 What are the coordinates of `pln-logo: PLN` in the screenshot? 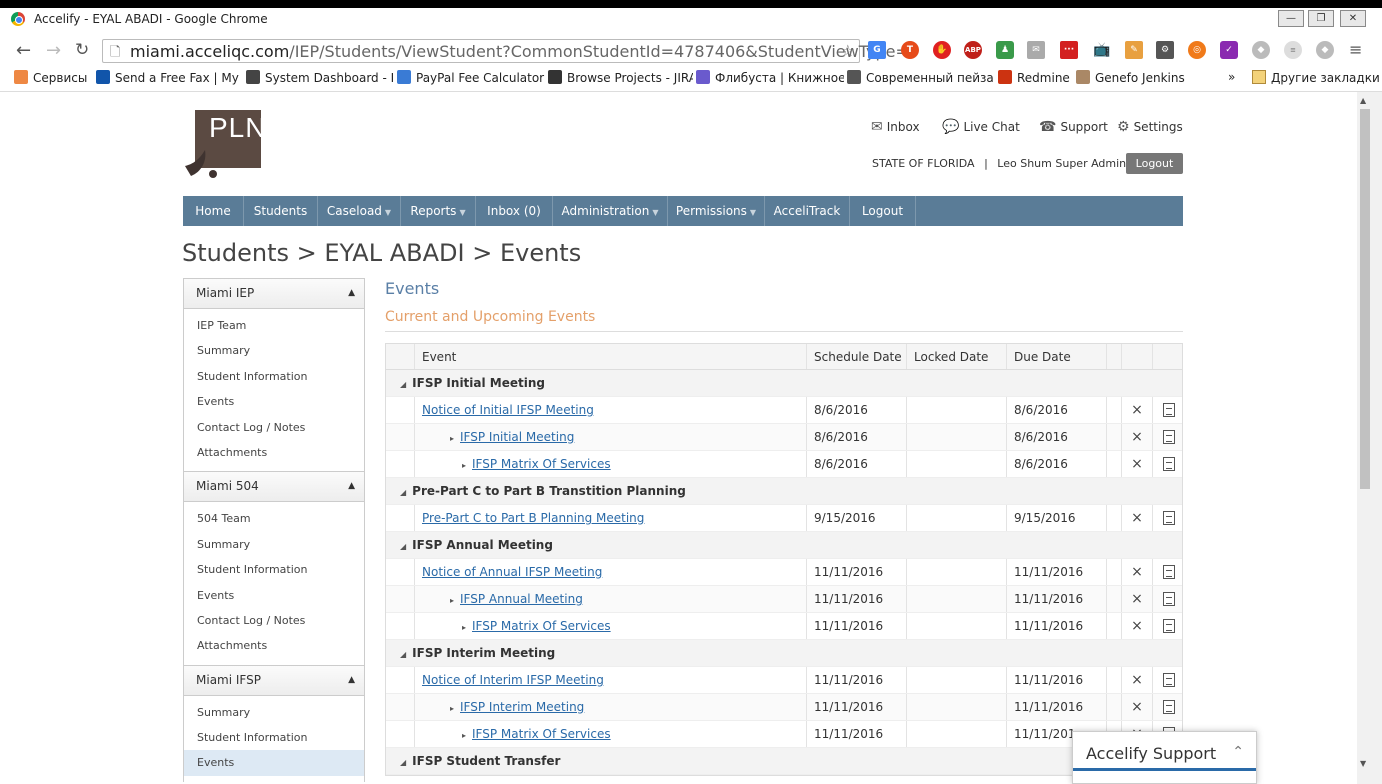 It's located at (224, 145).